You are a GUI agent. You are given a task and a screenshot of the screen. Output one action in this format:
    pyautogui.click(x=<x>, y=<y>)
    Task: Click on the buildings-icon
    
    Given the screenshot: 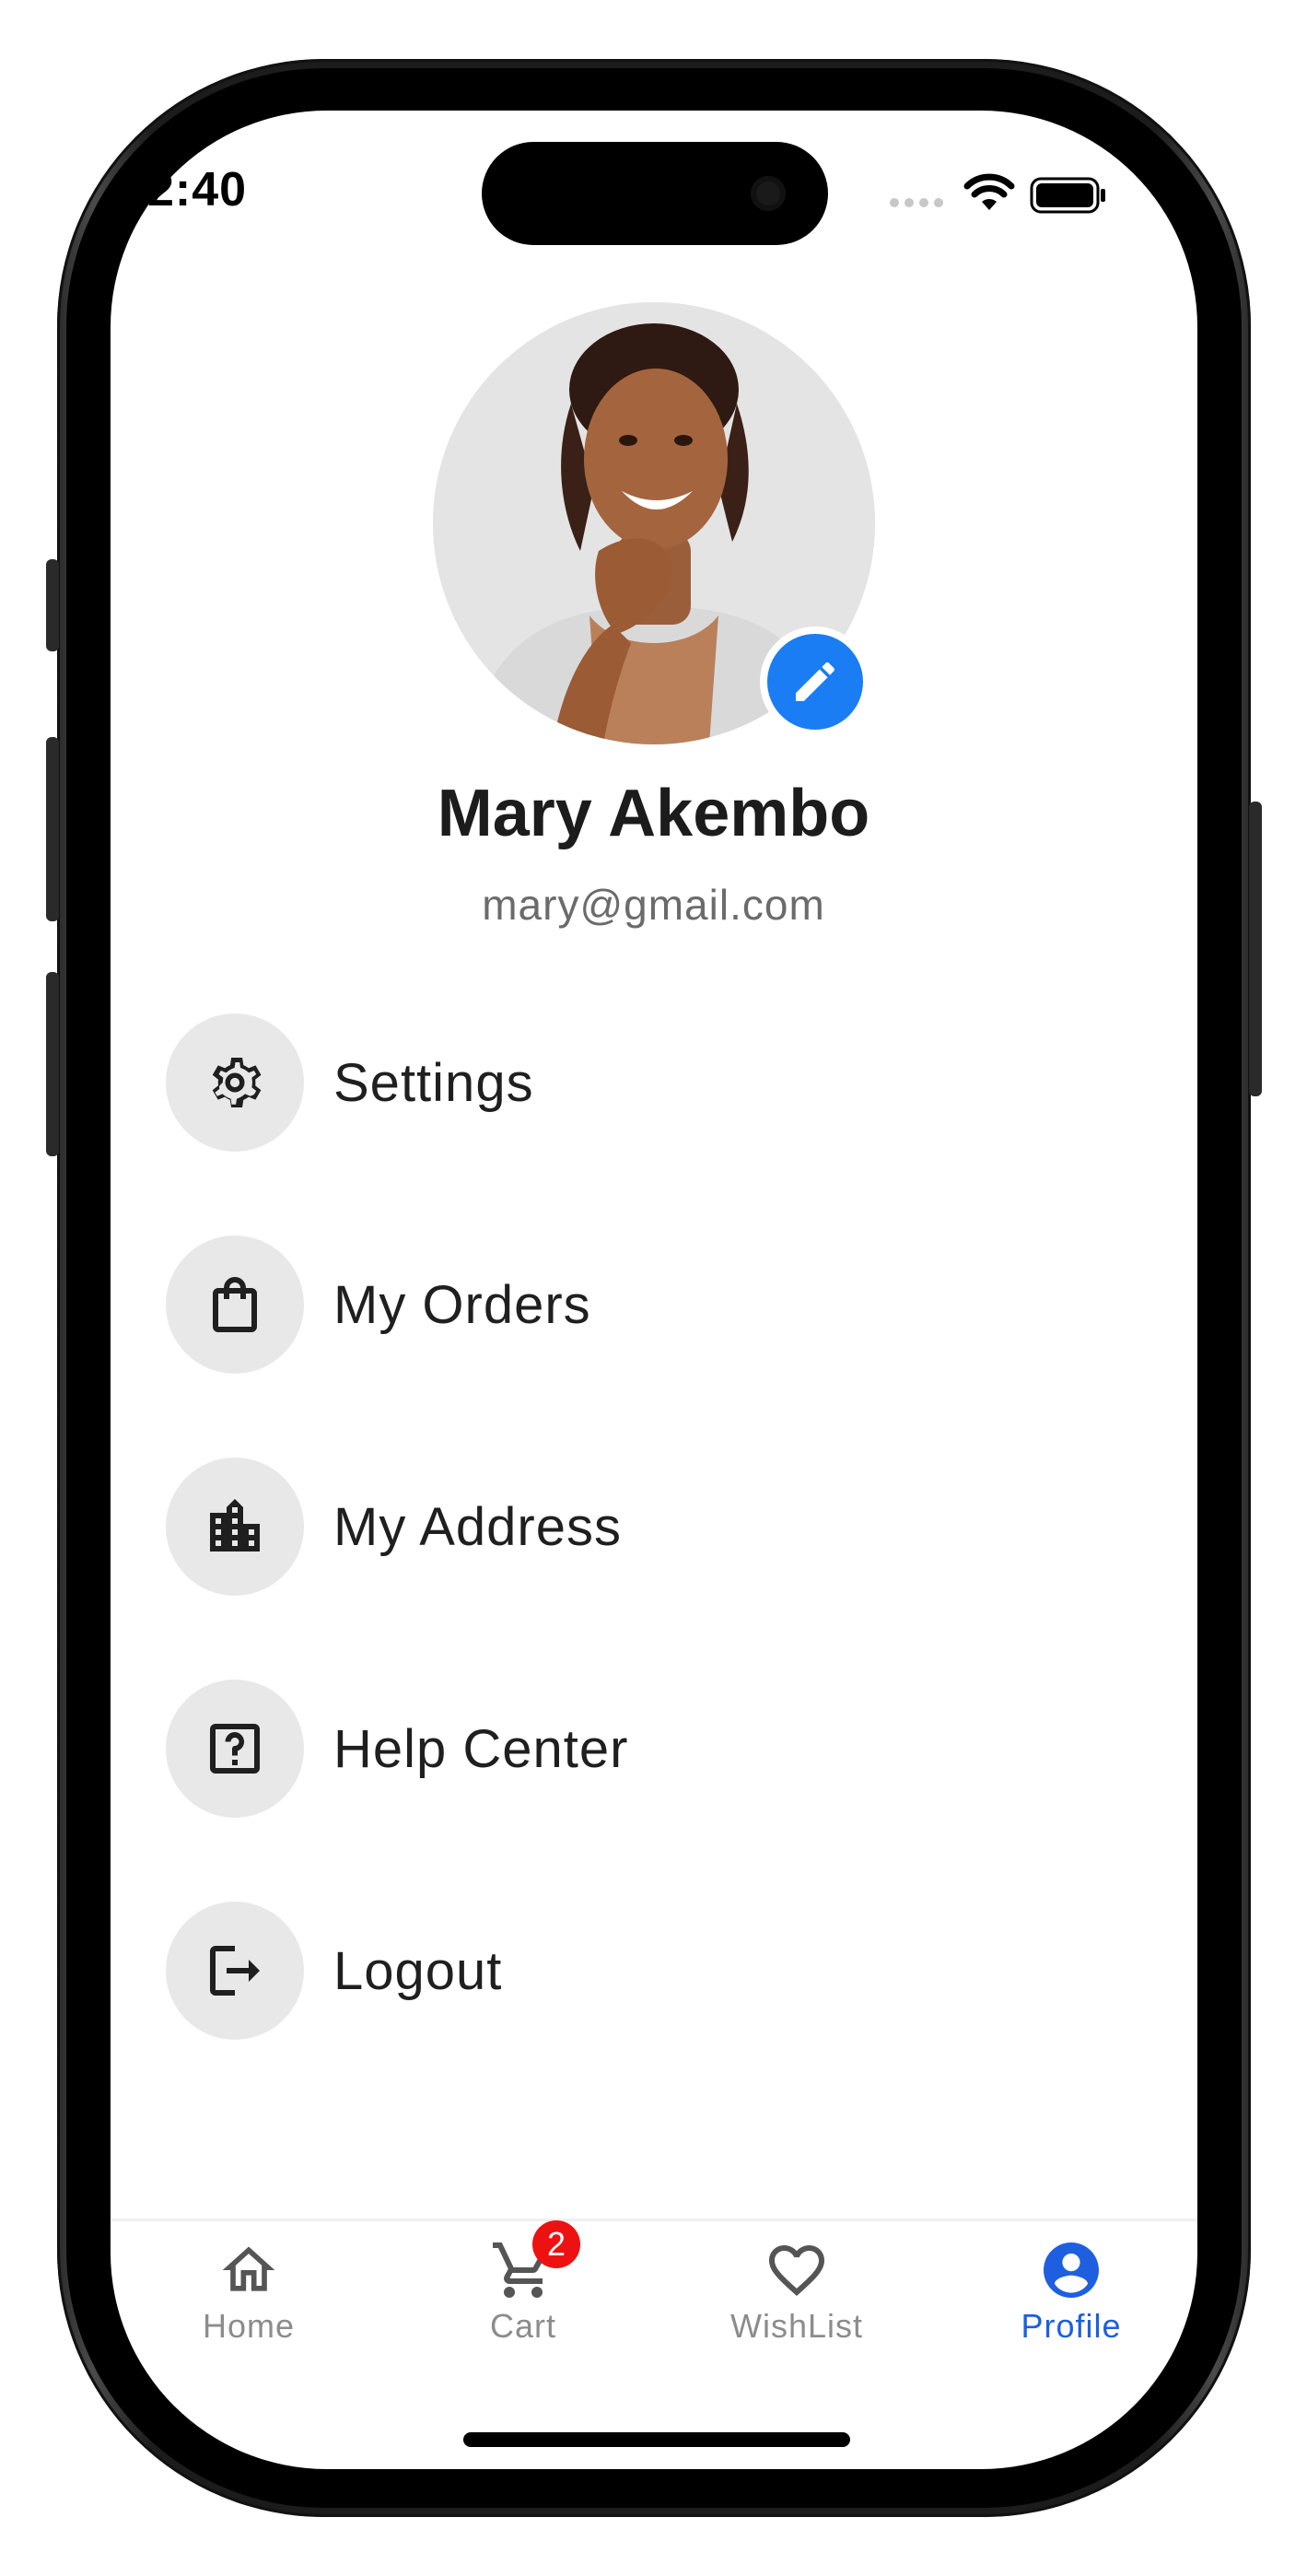 What is the action you would take?
    pyautogui.click(x=235, y=1525)
    